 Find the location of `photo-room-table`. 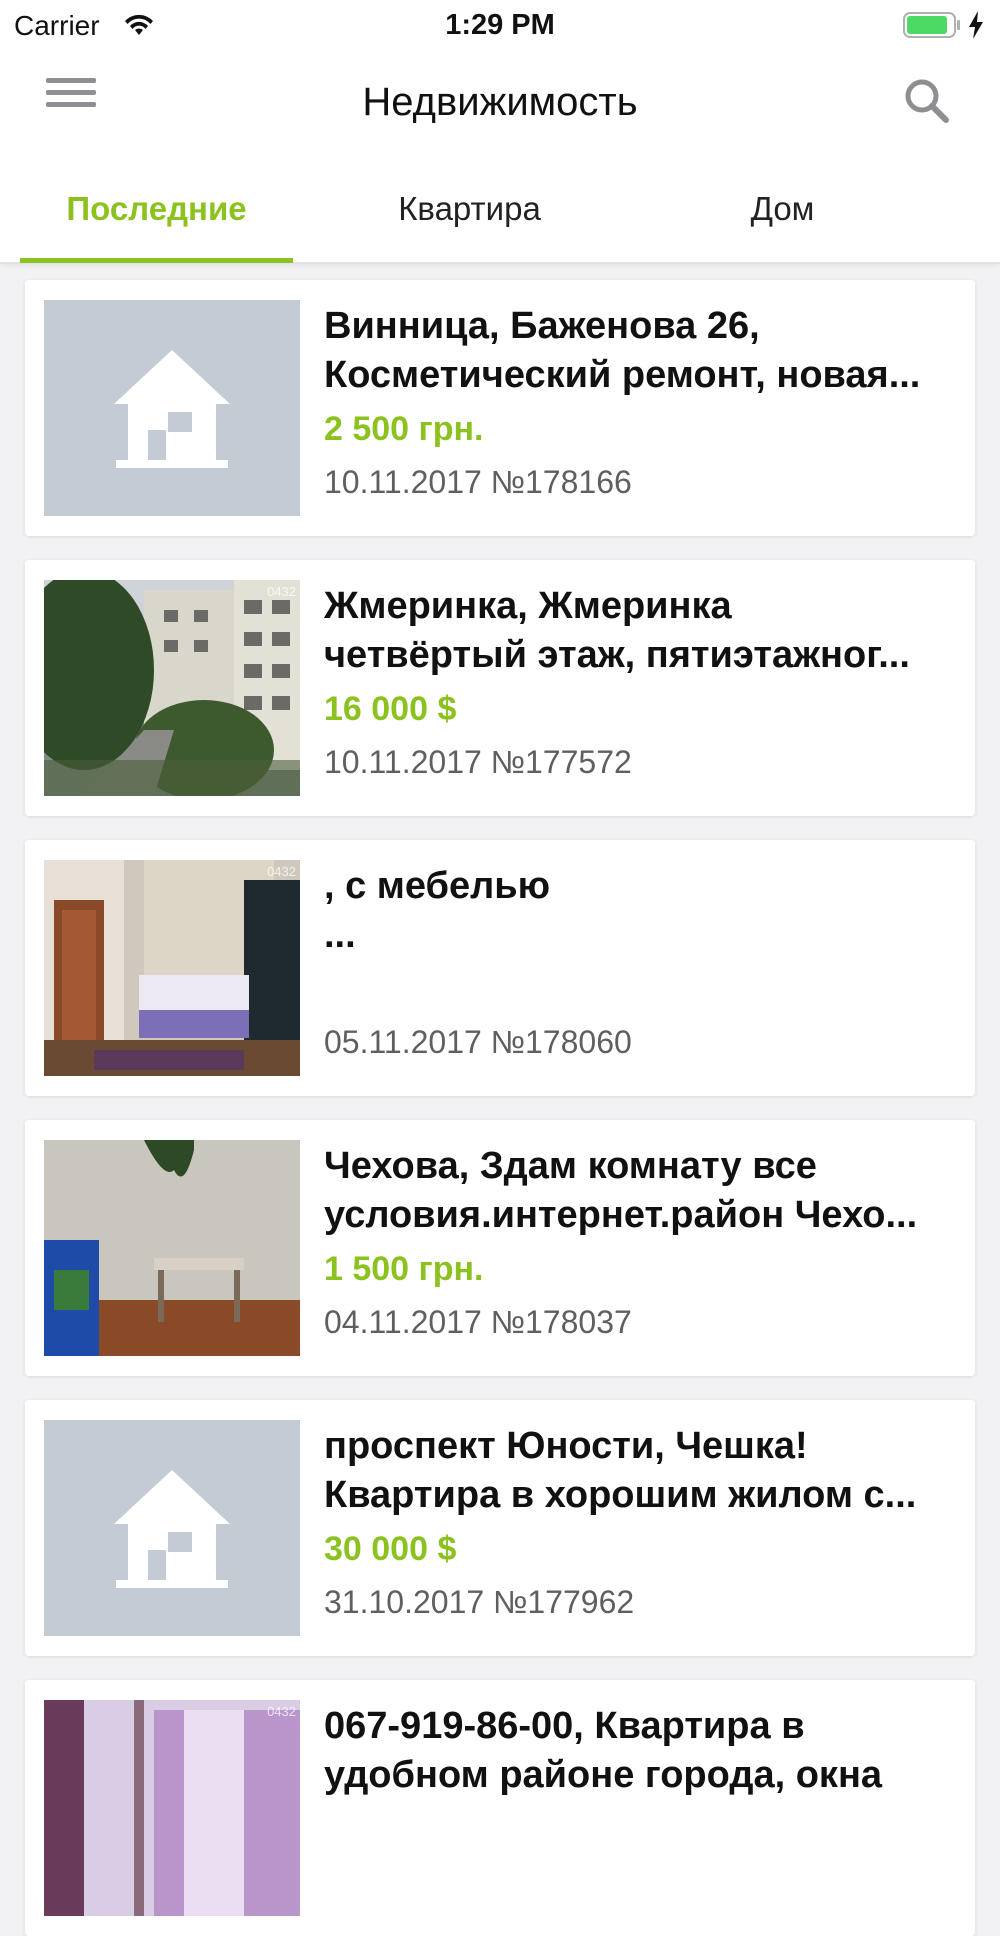

photo-room-table is located at coordinates (172, 1248).